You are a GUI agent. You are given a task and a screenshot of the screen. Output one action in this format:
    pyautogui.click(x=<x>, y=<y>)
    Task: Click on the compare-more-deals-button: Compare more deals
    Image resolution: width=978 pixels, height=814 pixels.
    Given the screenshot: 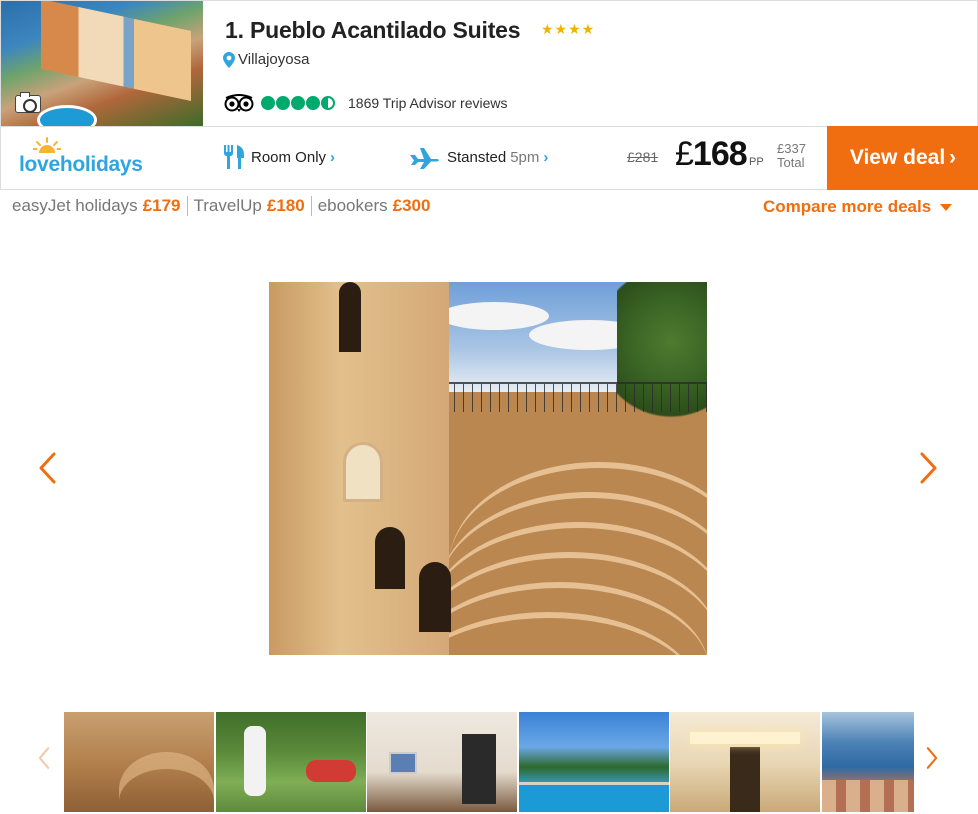 What is the action you would take?
    pyautogui.click(x=858, y=207)
    